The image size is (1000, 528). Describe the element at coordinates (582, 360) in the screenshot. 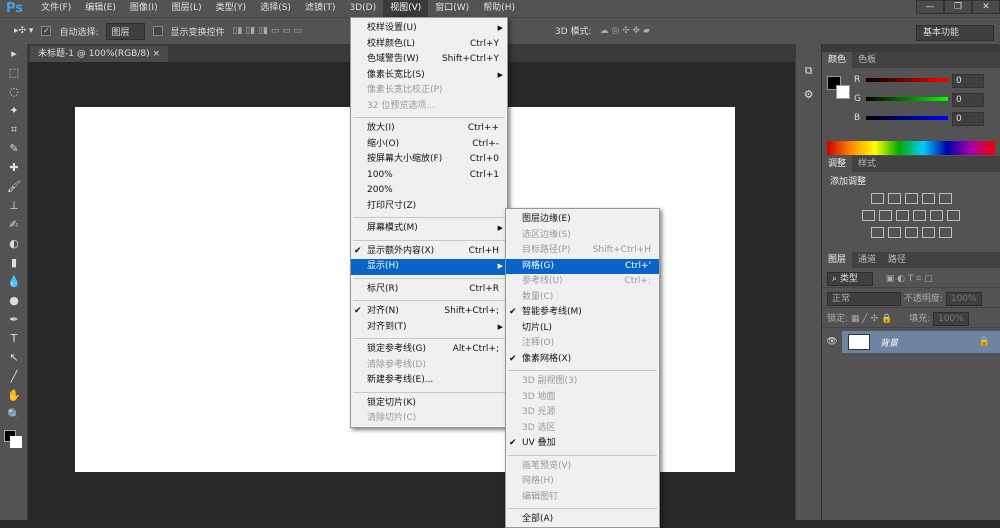

I see `menu-item: ✔ 像素网格(X)` at that location.